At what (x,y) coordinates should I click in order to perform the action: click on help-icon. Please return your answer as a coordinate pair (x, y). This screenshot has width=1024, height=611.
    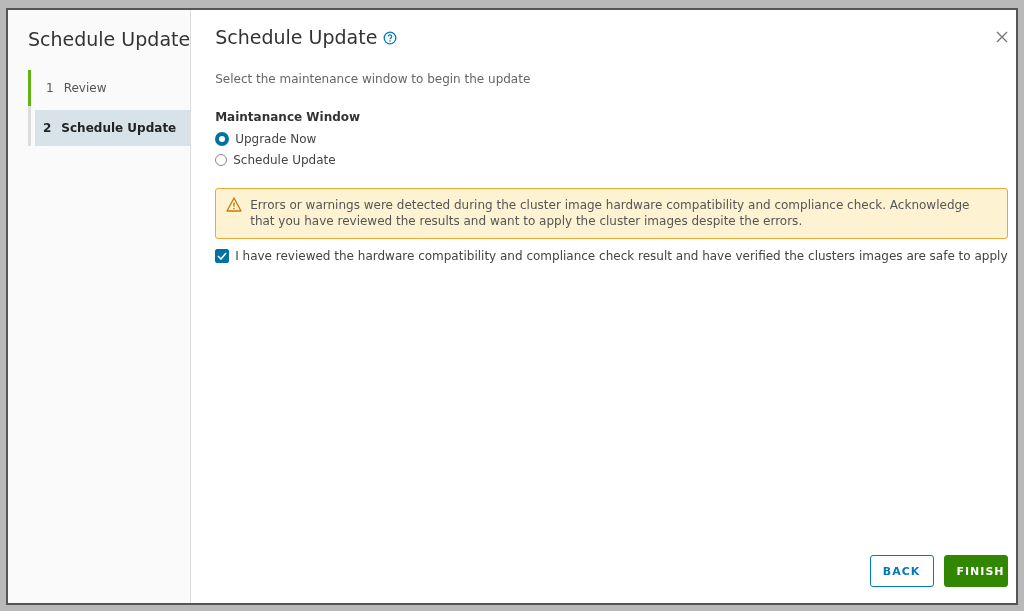
    Looking at the image, I should click on (390, 38).